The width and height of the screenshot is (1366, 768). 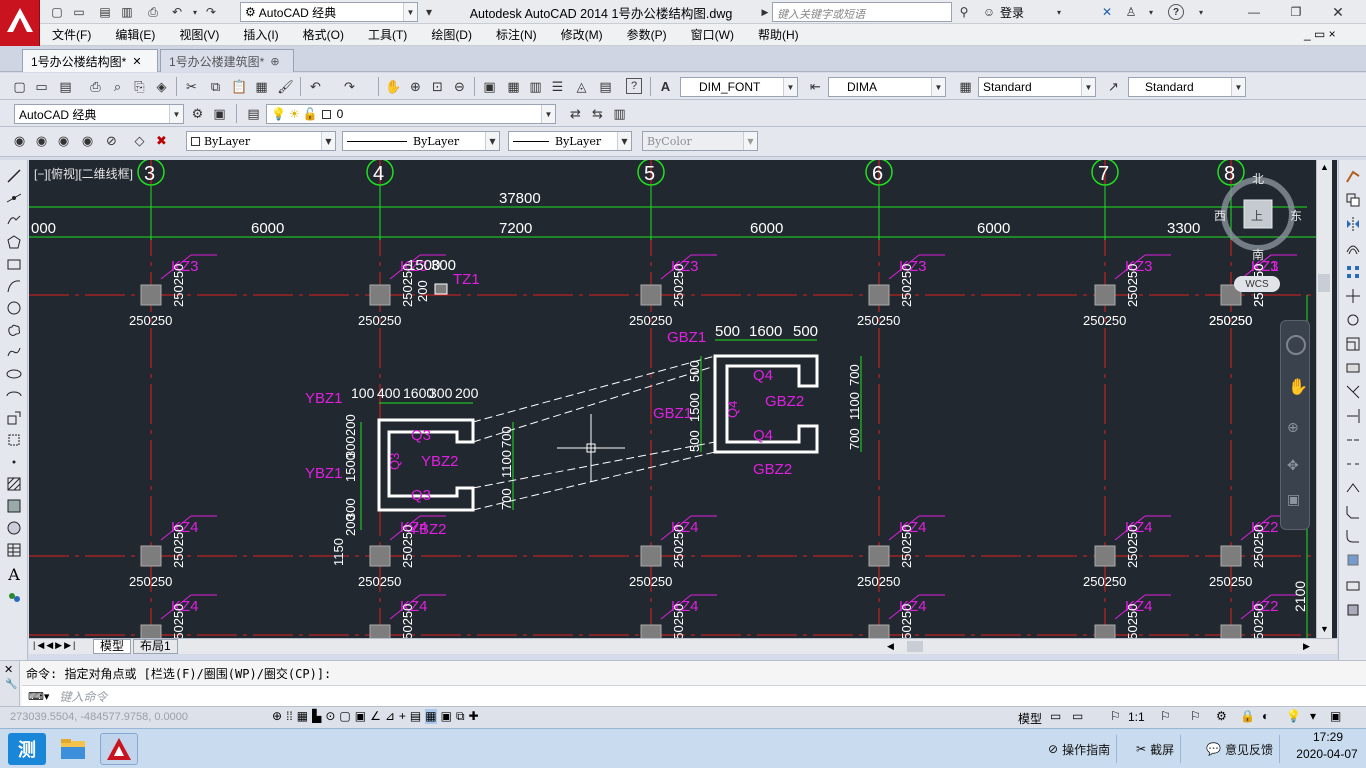 What do you see at coordinates (1353, 488) in the screenshot?
I see `join-icon` at bounding box center [1353, 488].